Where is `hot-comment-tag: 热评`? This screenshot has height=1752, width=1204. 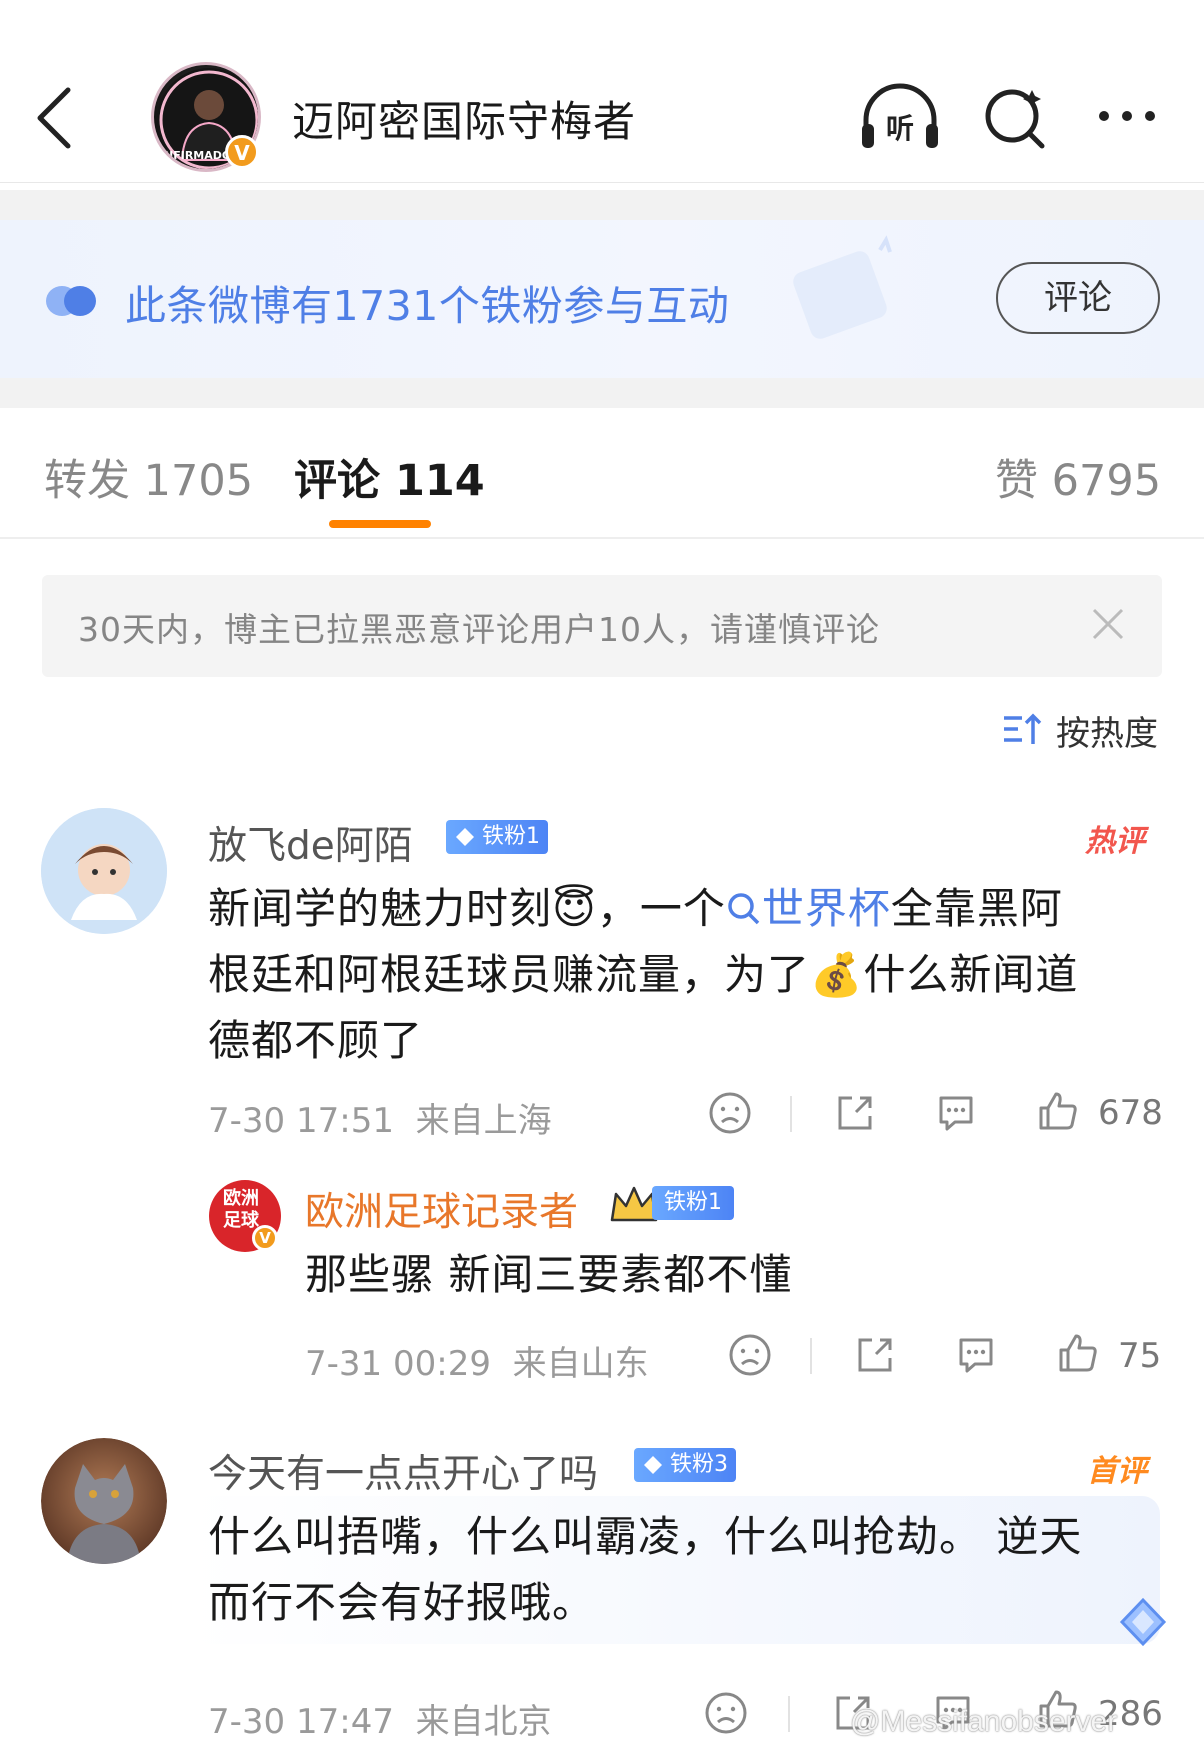 hot-comment-tag: 热评 is located at coordinates (1115, 841).